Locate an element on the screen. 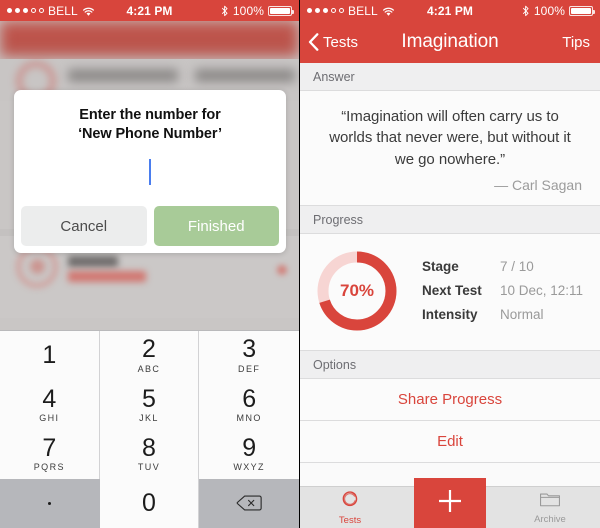 This screenshot has height=528, width=600. plus-icon is located at coordinates (450, 503).